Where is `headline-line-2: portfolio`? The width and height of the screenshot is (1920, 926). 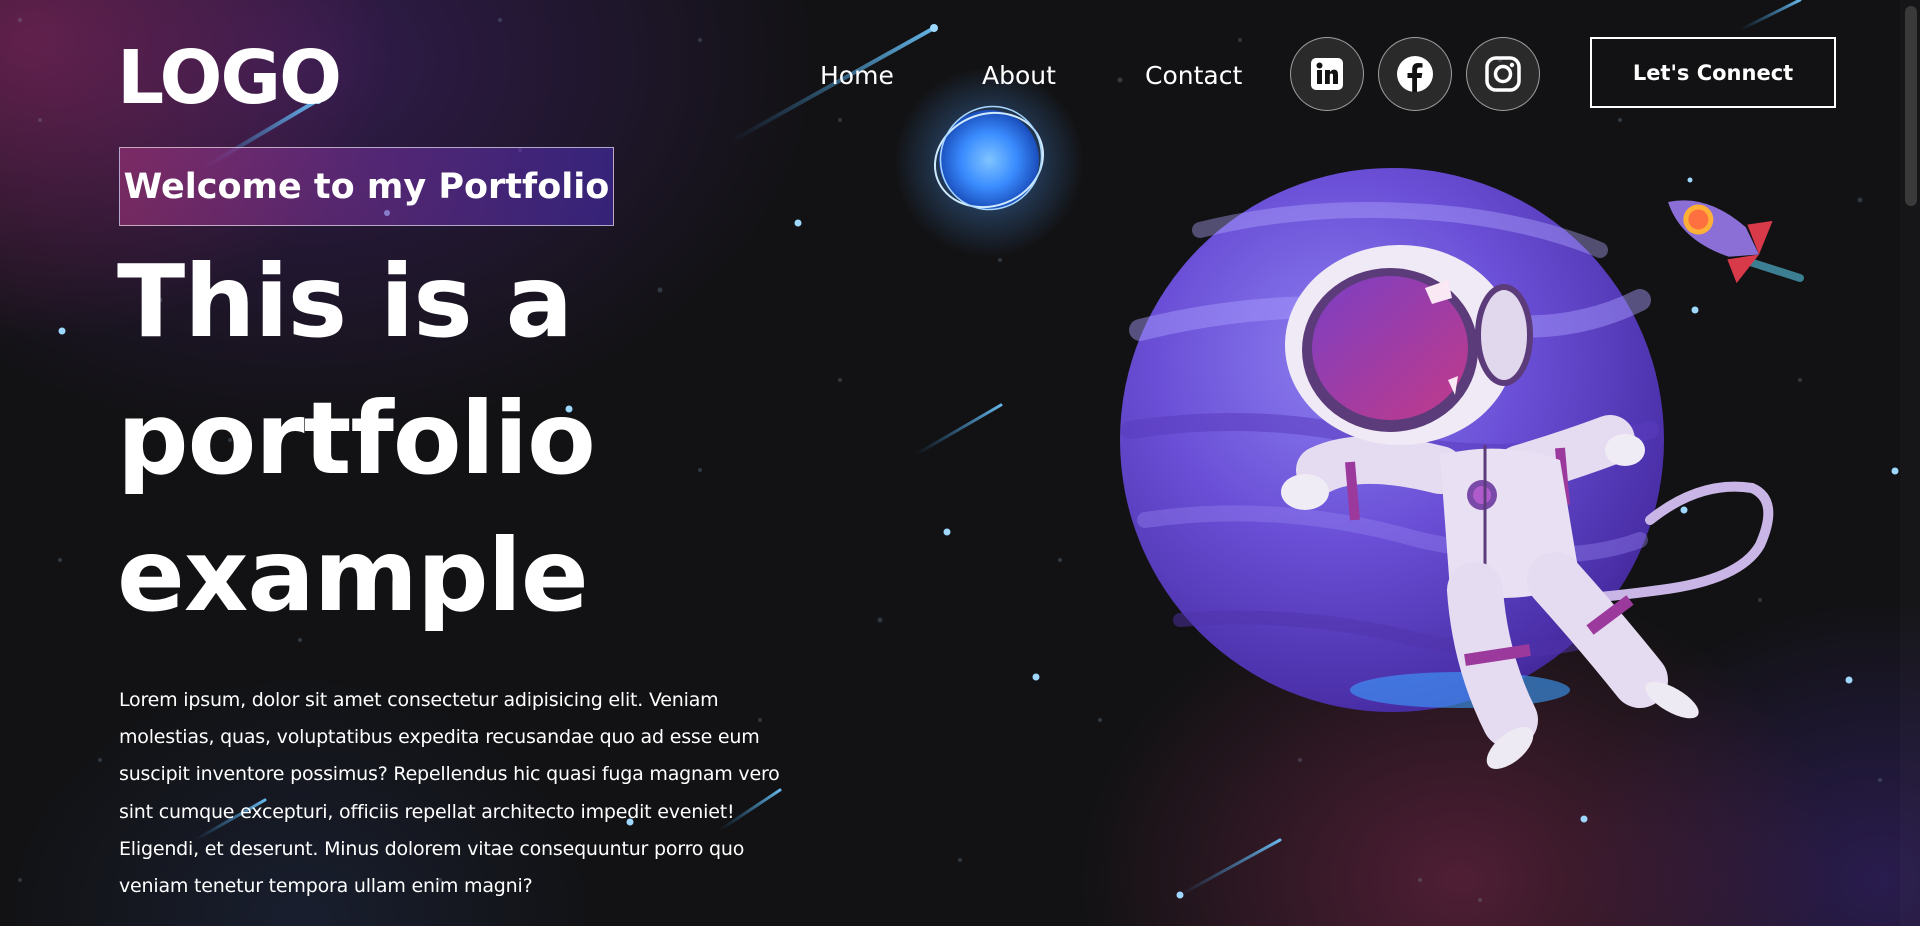
headline-line-2: portfolio is located at coordinates (356, 438).